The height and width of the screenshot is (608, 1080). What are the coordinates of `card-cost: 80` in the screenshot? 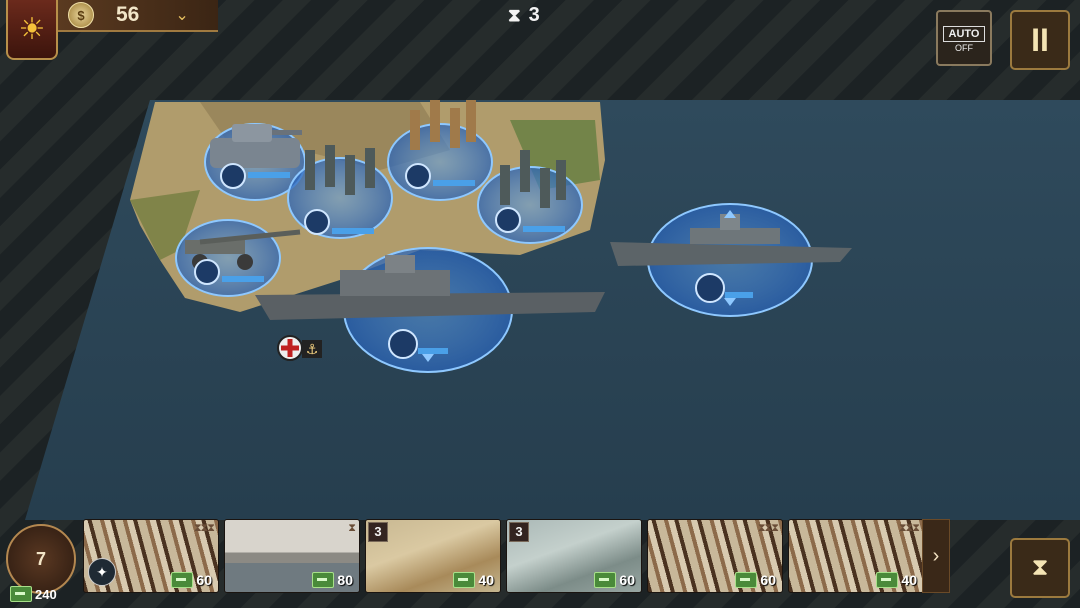 It's located at (332, 580).